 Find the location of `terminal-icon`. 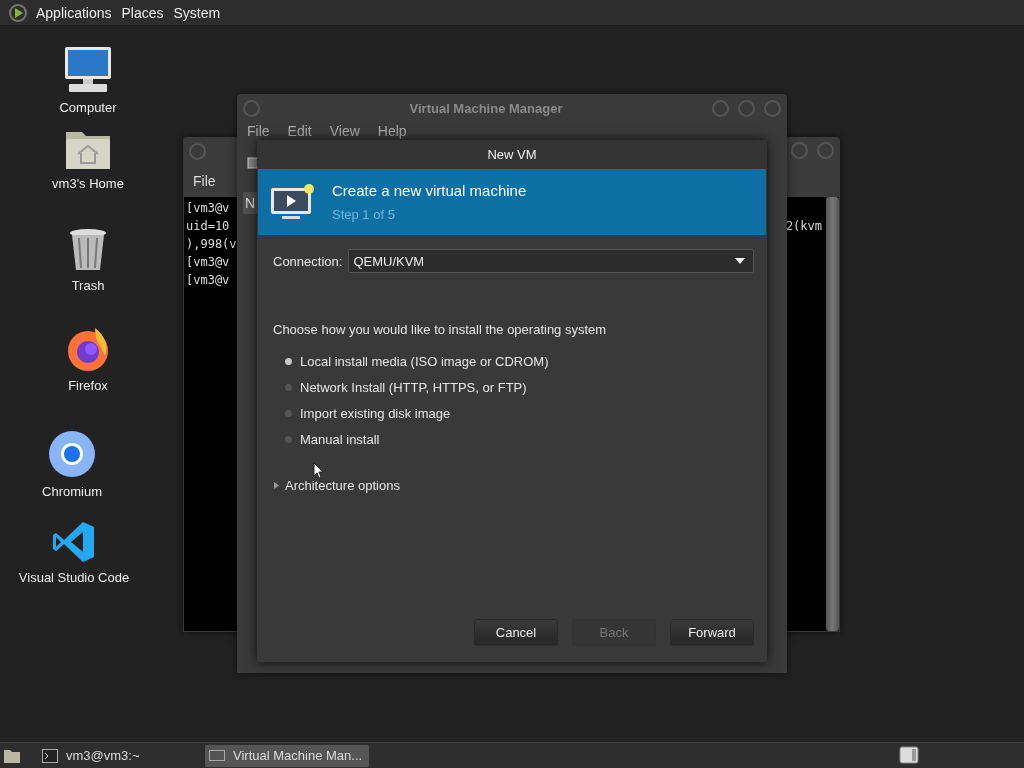

terminal-icon is located at coordinates (50, 755).